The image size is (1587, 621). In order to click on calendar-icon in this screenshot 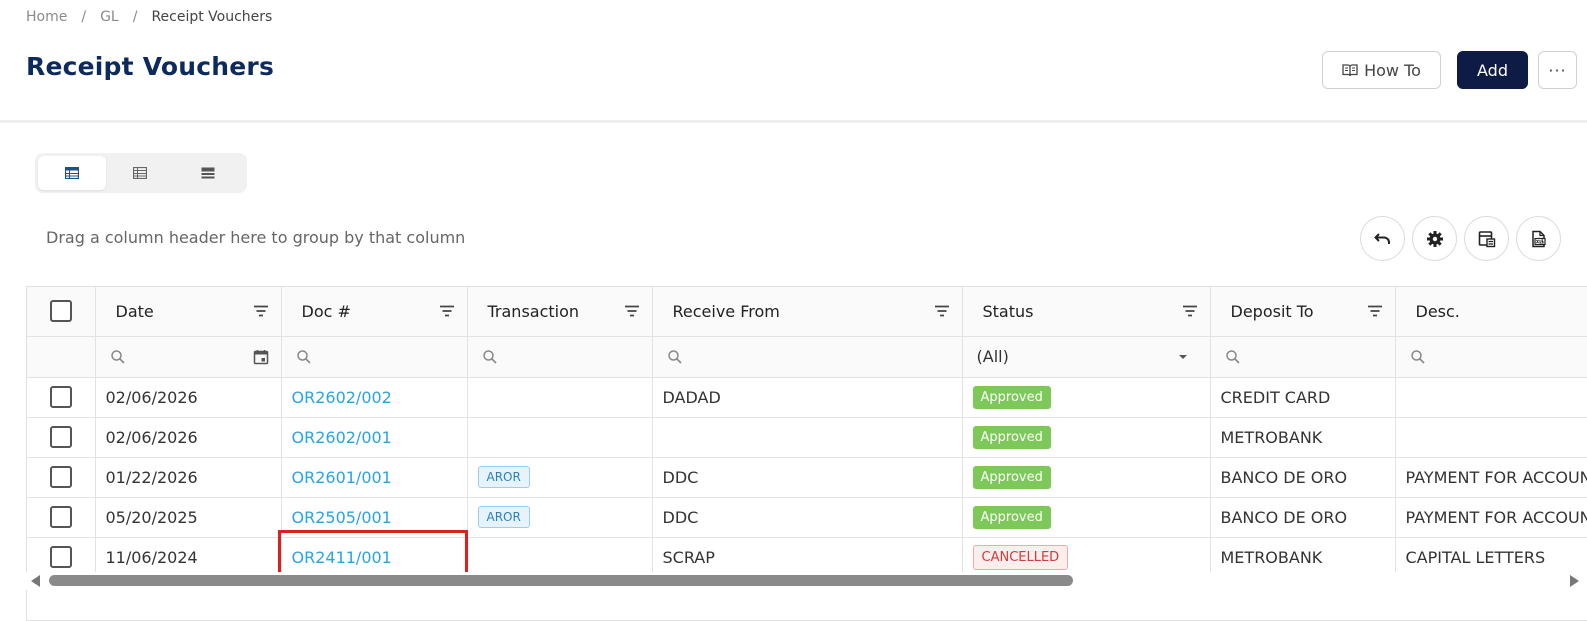, I will do `click(261, 357)`.